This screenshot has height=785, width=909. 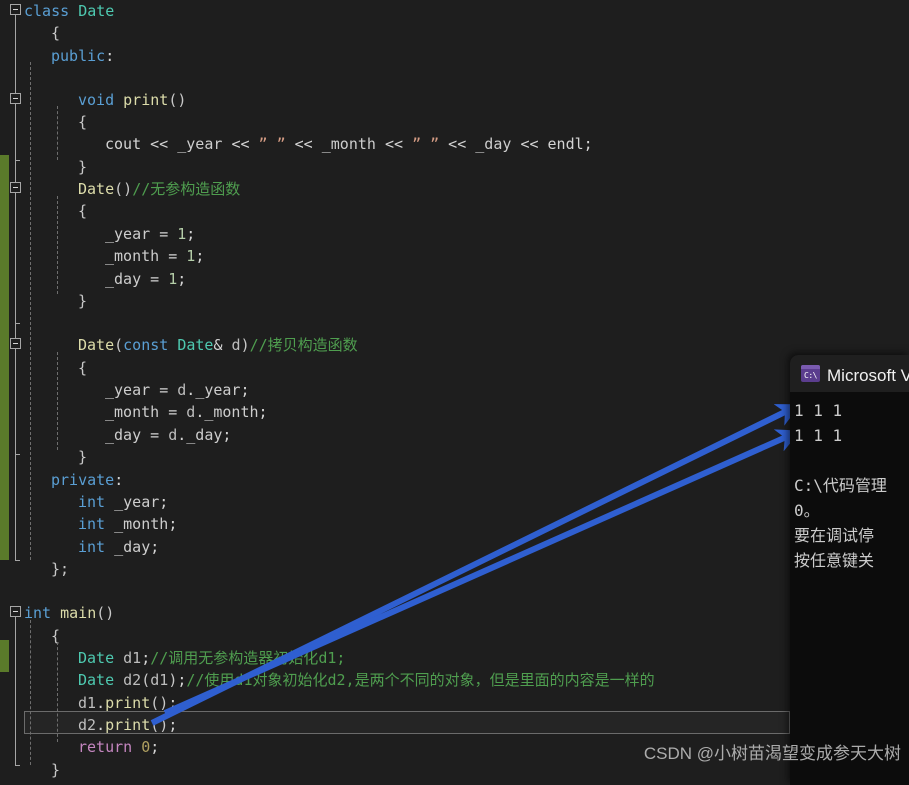 I want to click on code-token: <<, so click(x=534, y=144).